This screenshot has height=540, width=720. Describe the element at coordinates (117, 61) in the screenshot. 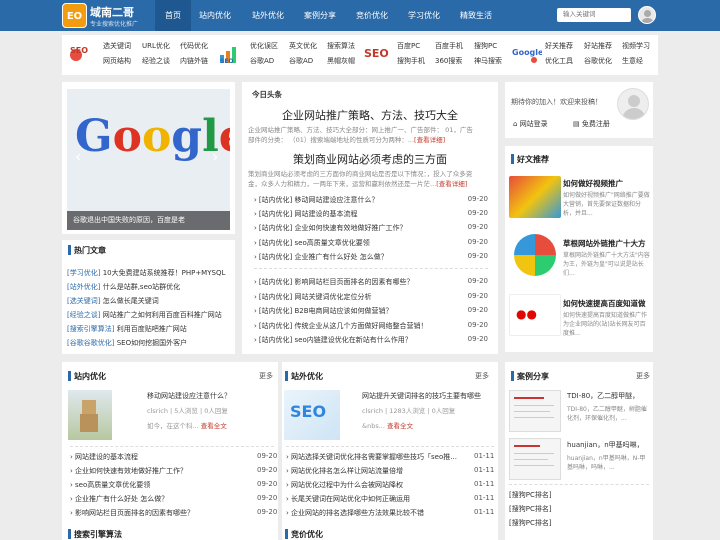

I see `link-structure: 网页结构` at that location.